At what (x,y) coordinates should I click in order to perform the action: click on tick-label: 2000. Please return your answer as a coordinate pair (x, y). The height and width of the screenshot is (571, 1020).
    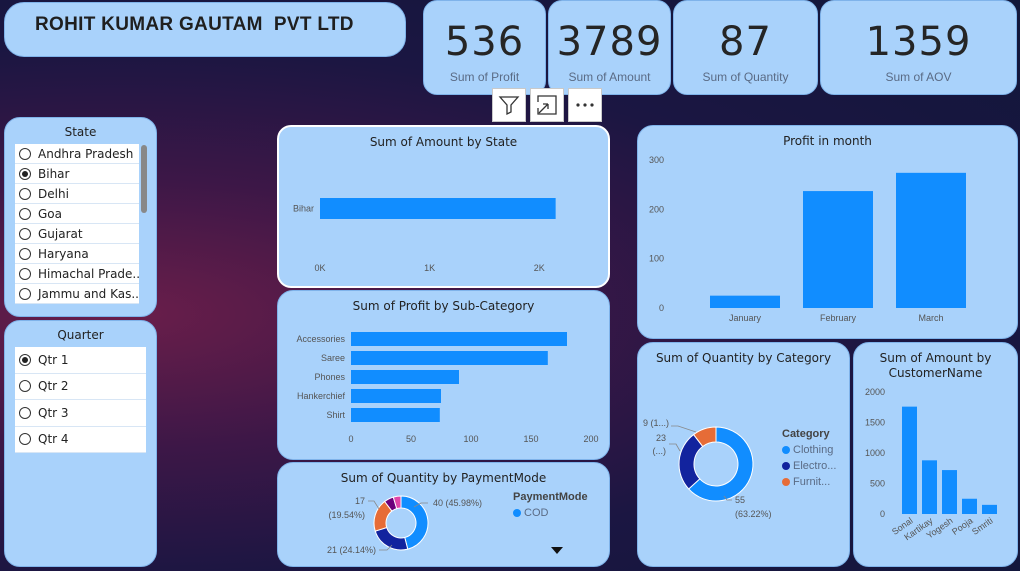
    Looking at the image, I should click on (875, 392).